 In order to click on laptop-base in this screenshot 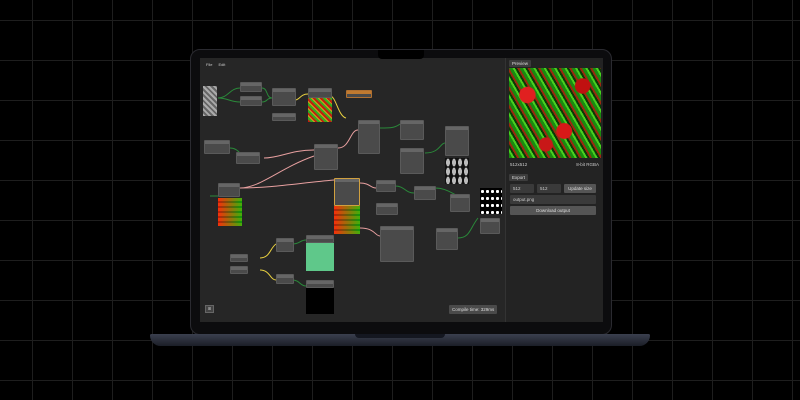, I will do `click(400, 340)`.